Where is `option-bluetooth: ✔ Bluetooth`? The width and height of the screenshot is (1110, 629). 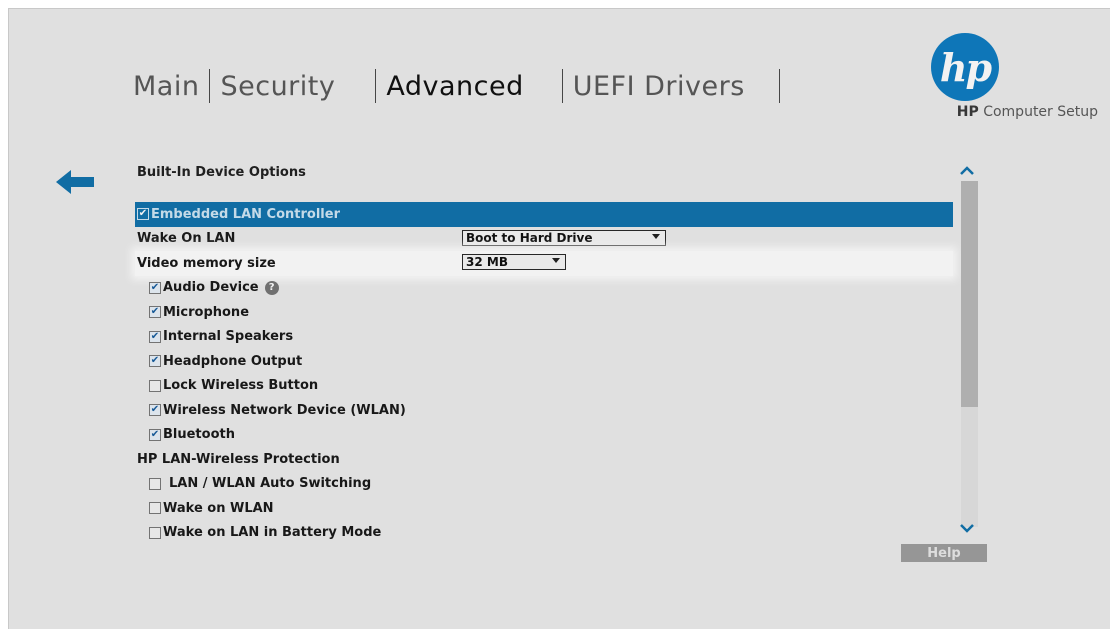 option-bluetooth: ✔ Bluetooth is located at coordinates (544, 435).